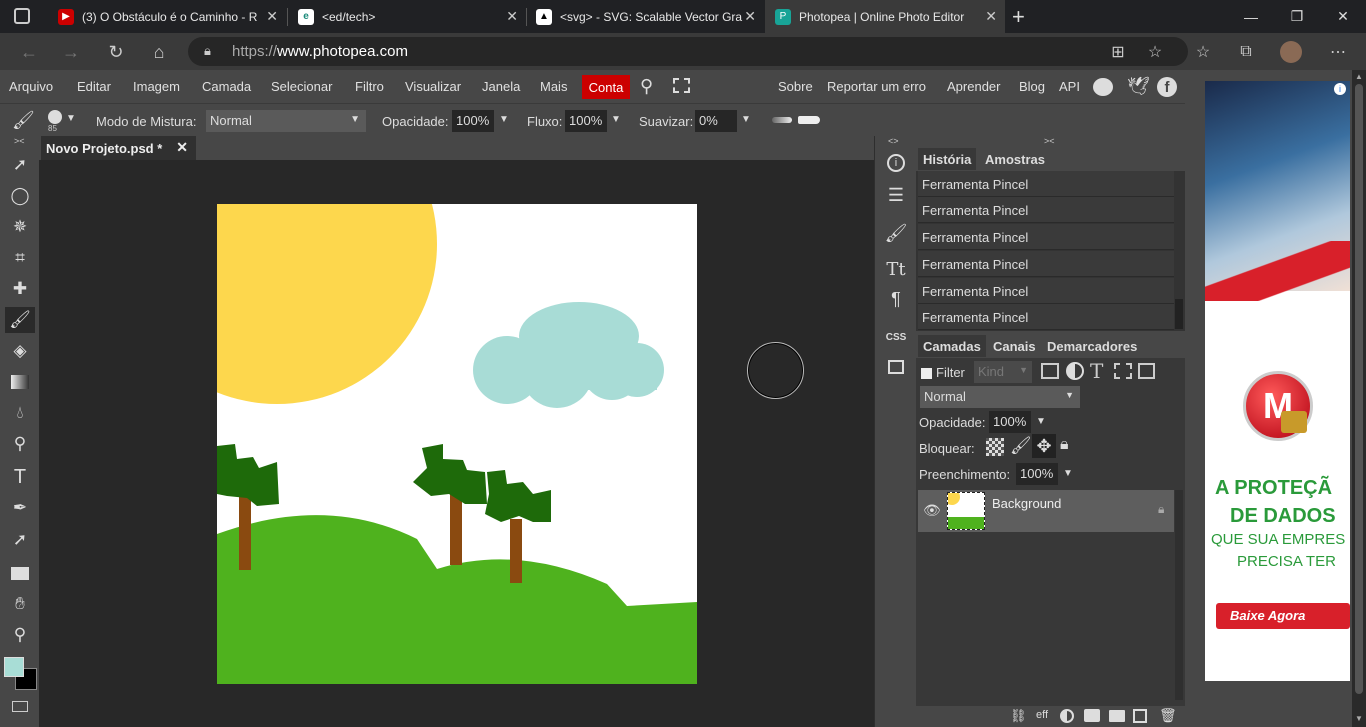 This screenshot has height=727, width=1366. I want to click on tab-canais: Canais, so click(1014, 346).